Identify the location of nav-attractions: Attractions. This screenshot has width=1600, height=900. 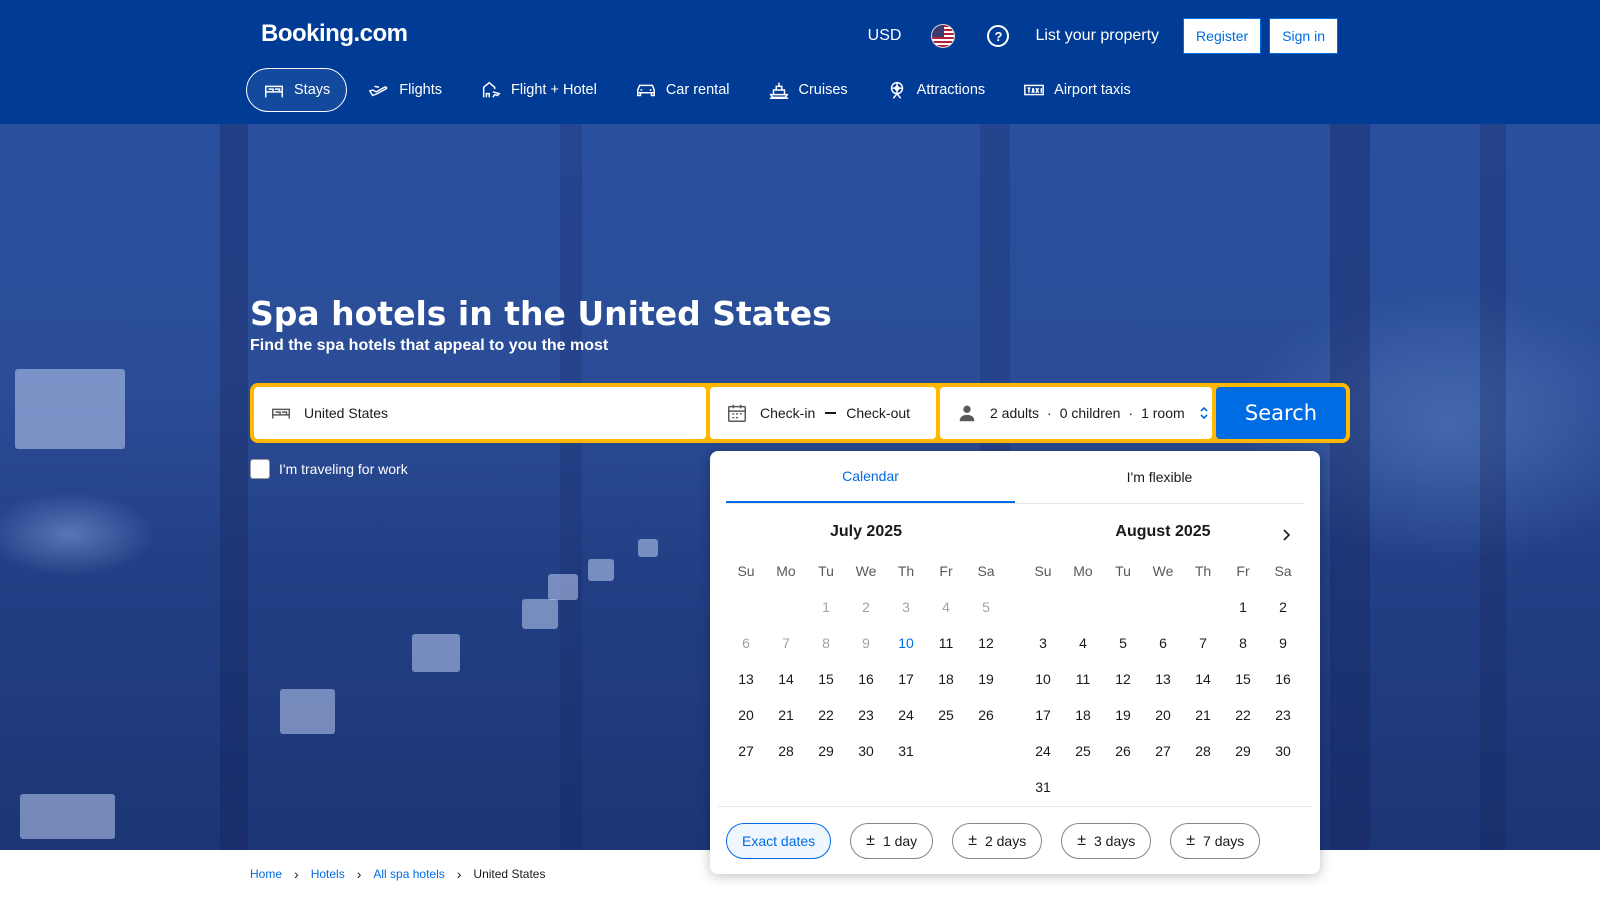
(936, 90).